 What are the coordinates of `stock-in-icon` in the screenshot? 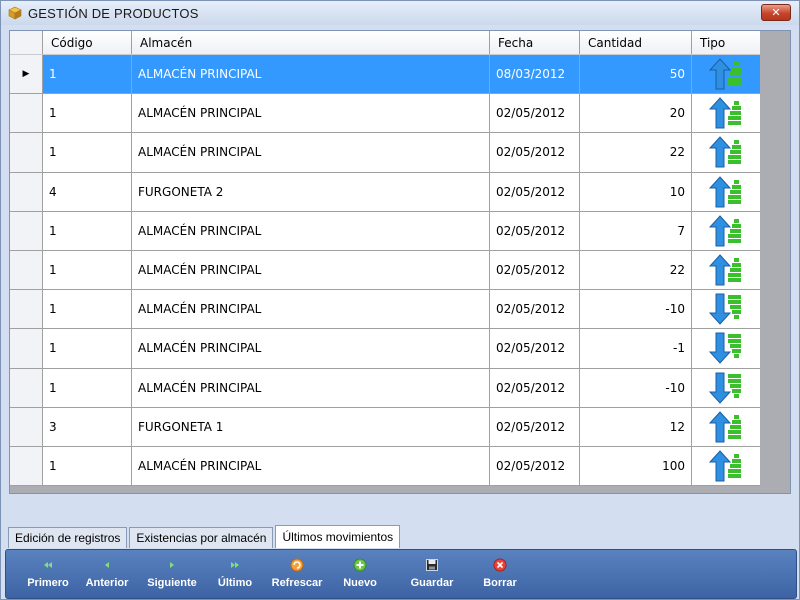 It's located at (725, 427).